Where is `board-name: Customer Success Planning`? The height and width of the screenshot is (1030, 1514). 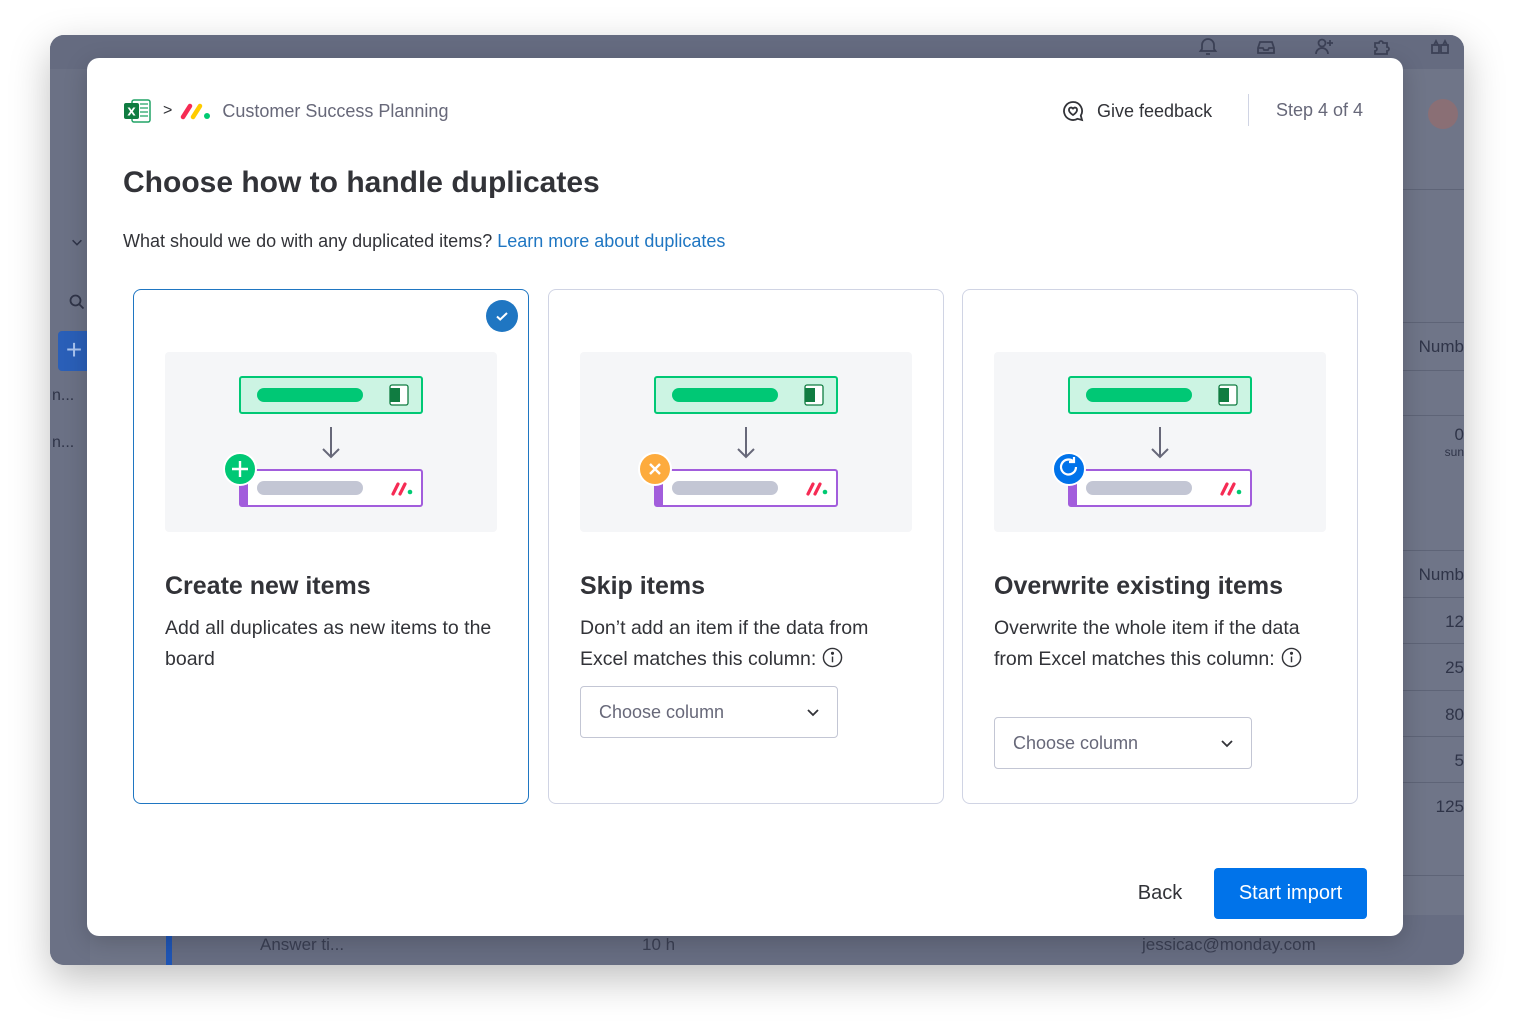
board-name: Customer Success Planning is located at coordinates (335, 110).